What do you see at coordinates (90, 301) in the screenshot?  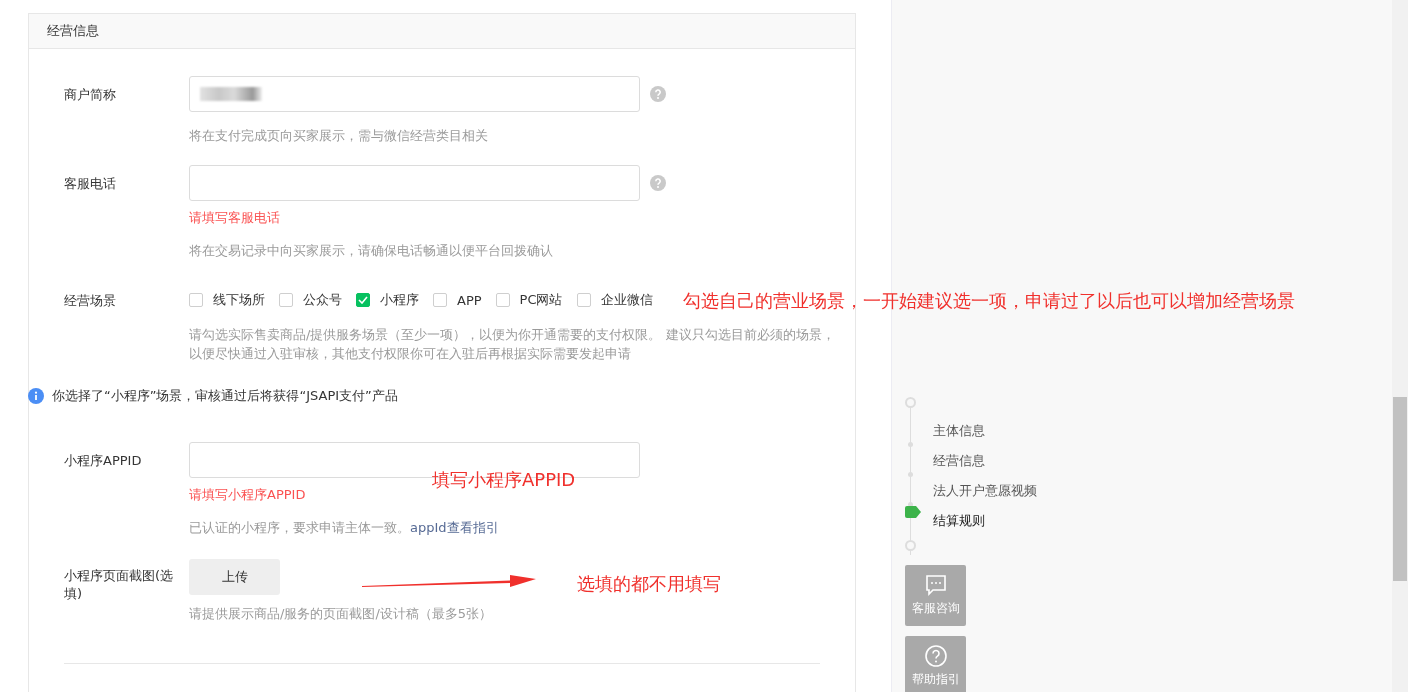 I see `field-label: 经营场景` at bounding box center [90, 301].